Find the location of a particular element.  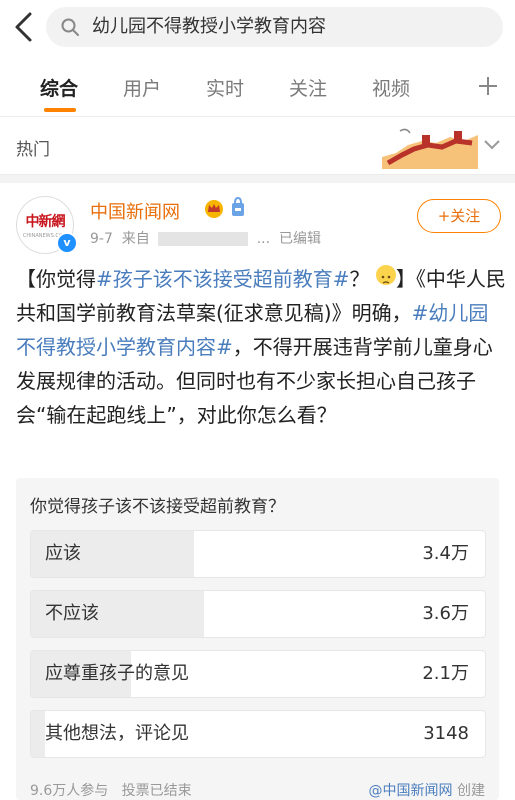

poll-participants: 9.6万人参与 is located at coordinates (69, 791).